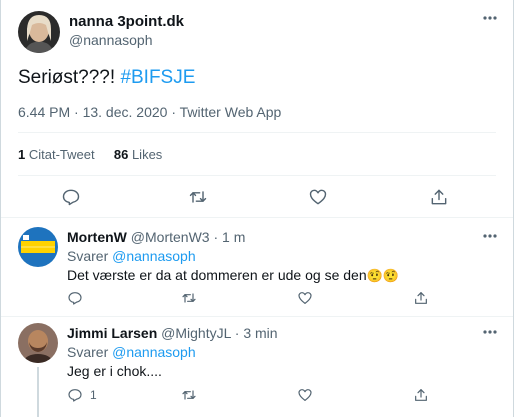  I want to click on author-avatar, so click(39, 32).